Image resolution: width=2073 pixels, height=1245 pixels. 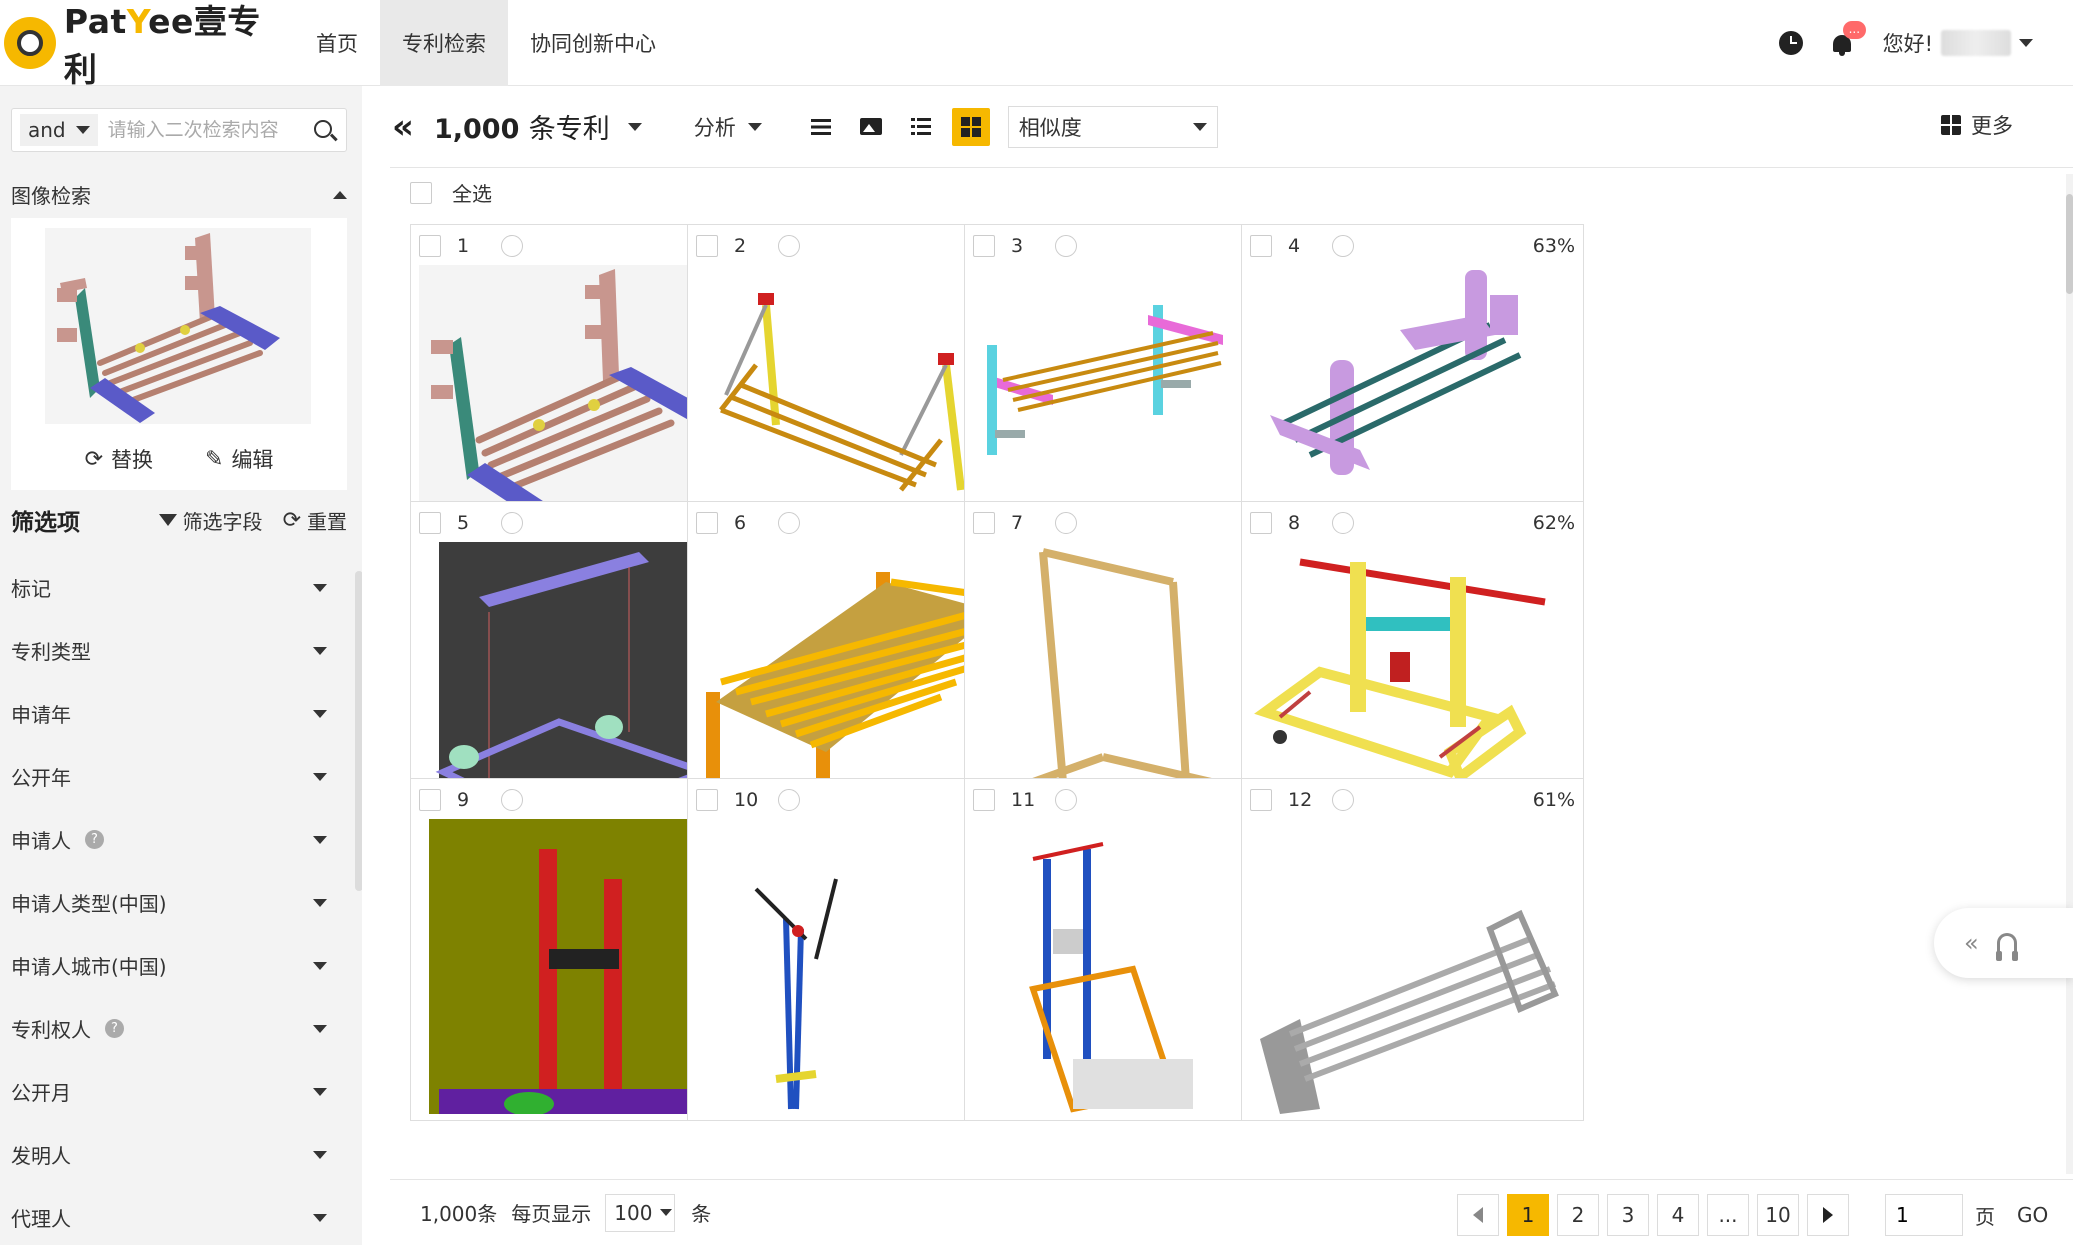 I want to click on operator-value: and, so click(x=47, y=130).